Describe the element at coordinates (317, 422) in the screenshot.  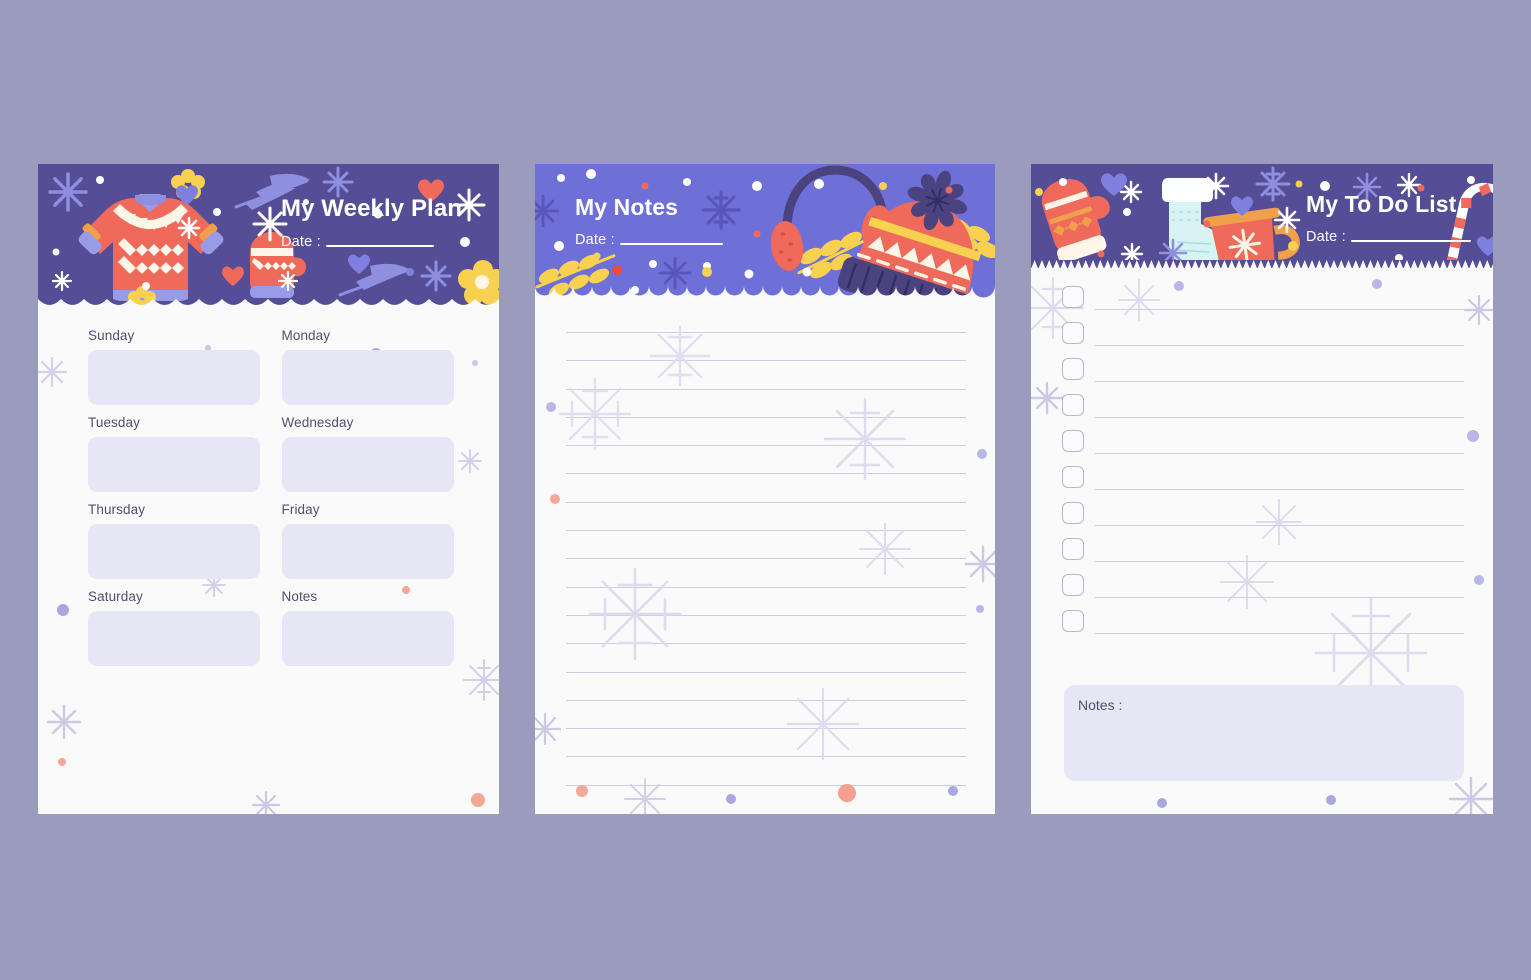
I see `day-label: Wednesday` at that location.